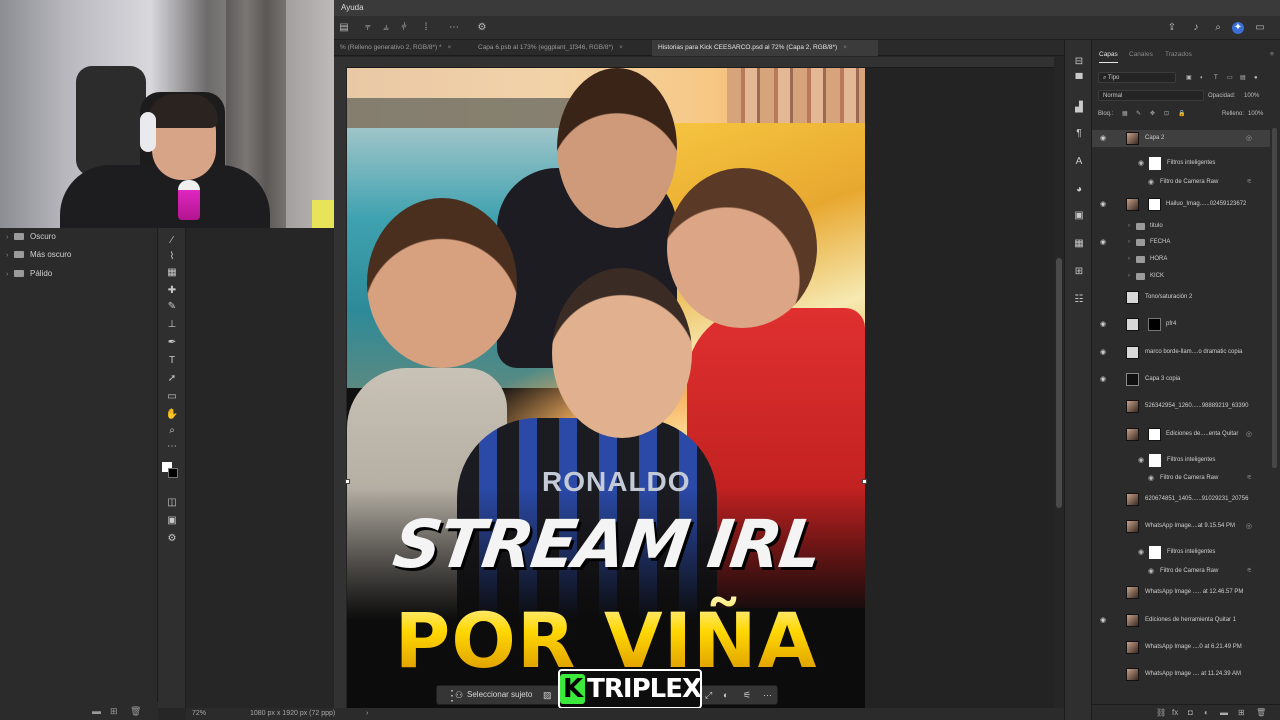  I want to click on tab-layers: Capas, so click(1108, 55).